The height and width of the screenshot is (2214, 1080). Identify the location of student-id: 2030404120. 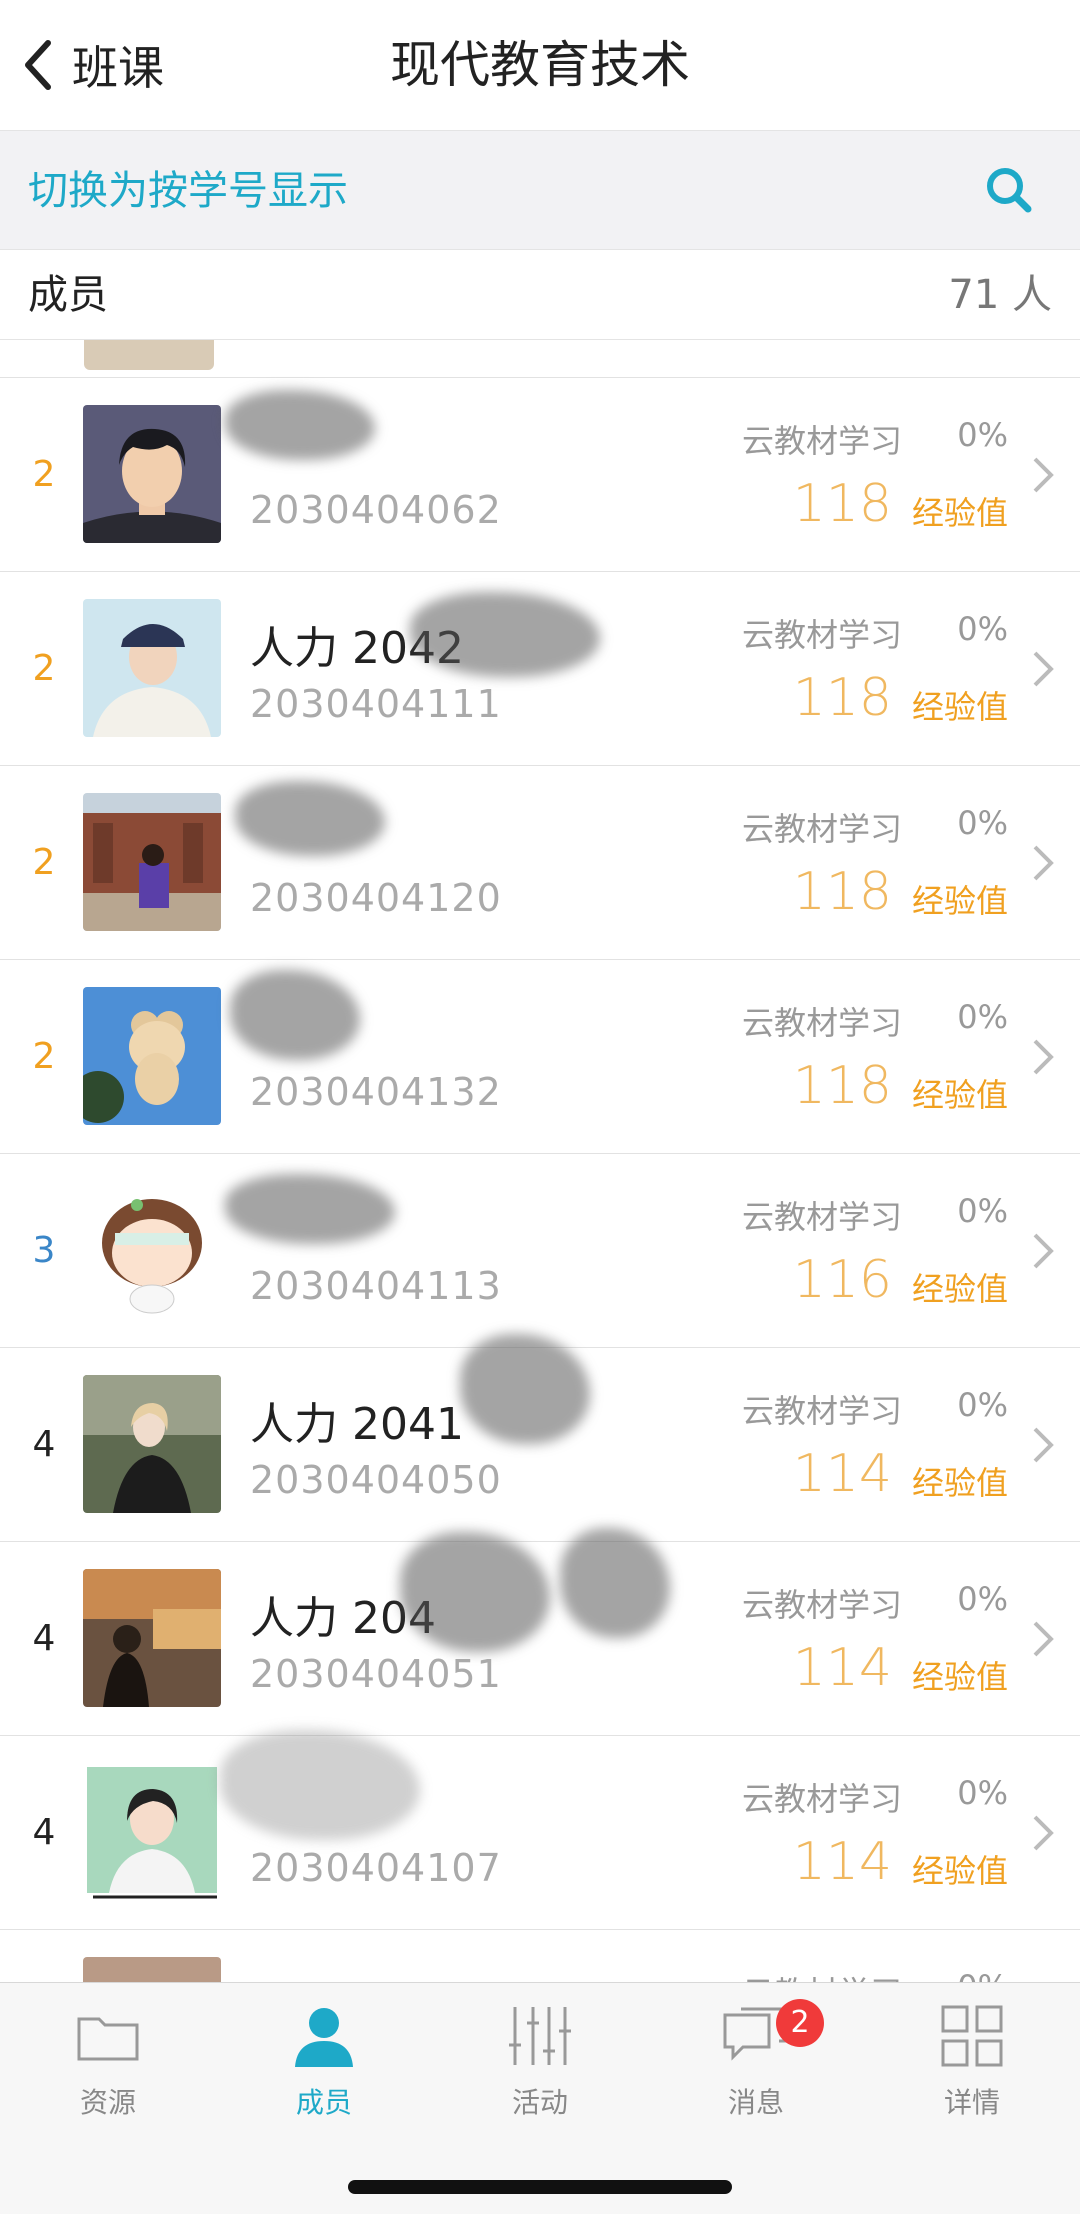
(376, 898).